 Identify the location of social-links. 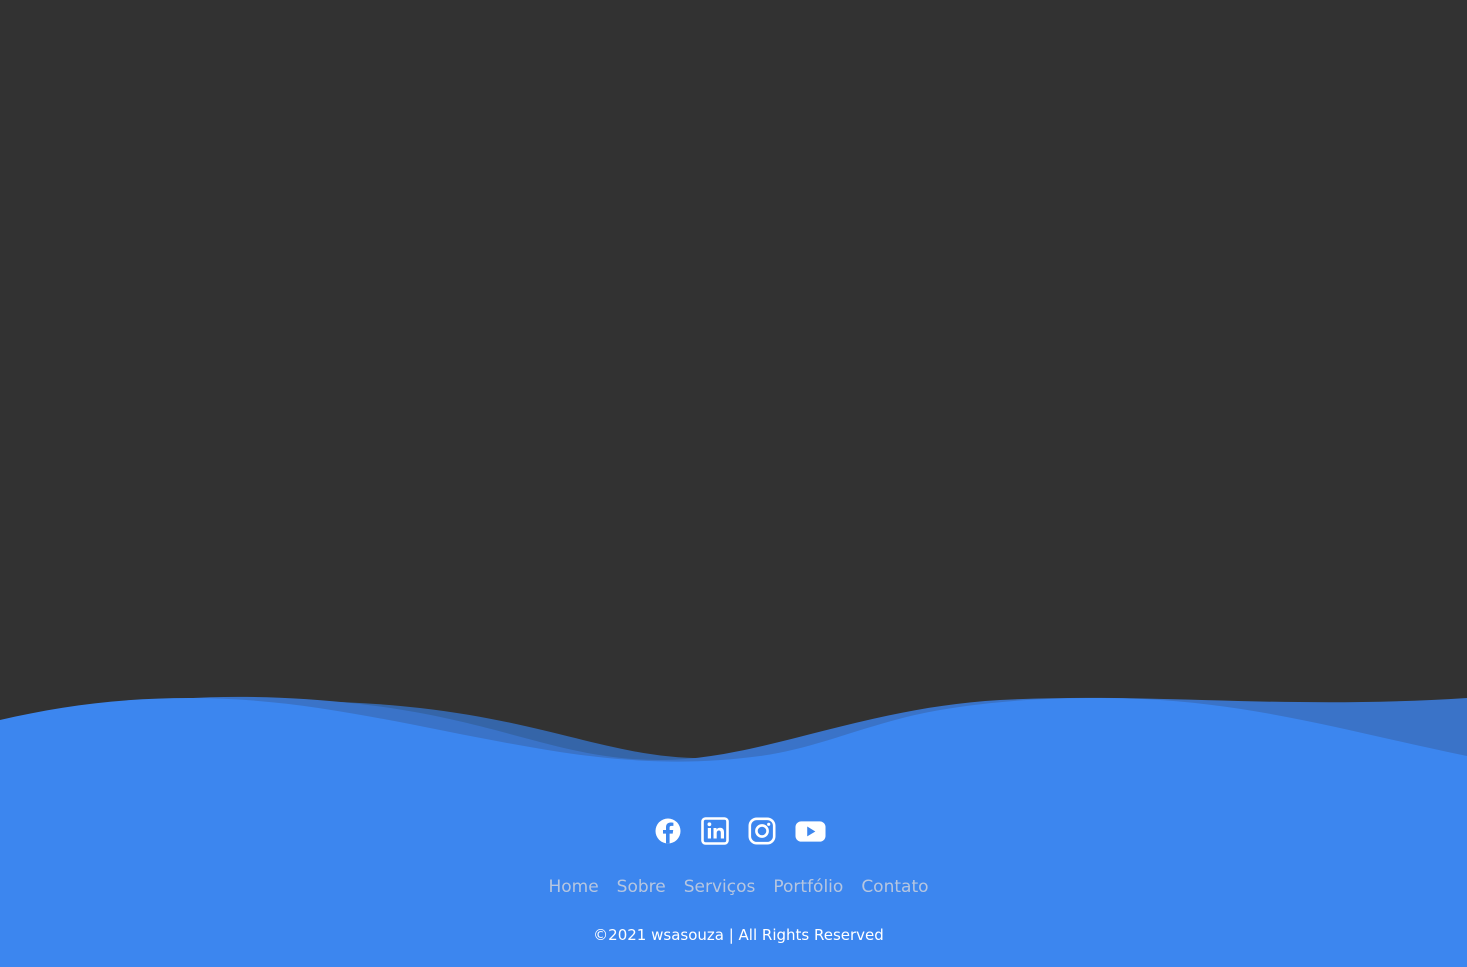
(733, 831).